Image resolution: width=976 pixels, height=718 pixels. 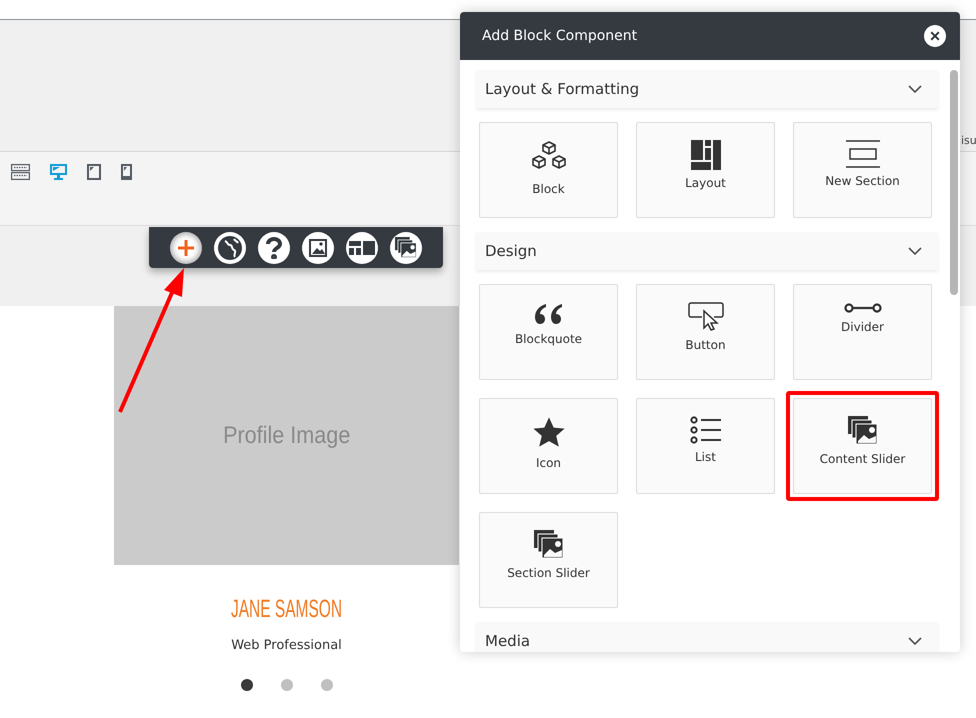 What do you see at coordinates (862, 170) in the screenshot?
I see `component-card: New Section` at bounding box center [862, 170].